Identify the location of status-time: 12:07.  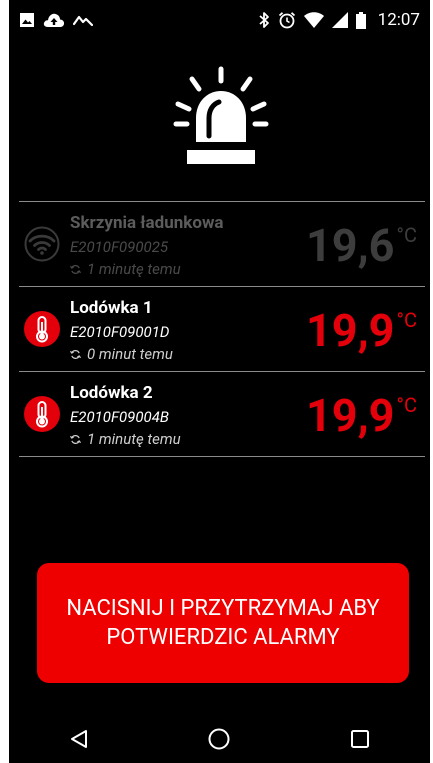
(398, 20).